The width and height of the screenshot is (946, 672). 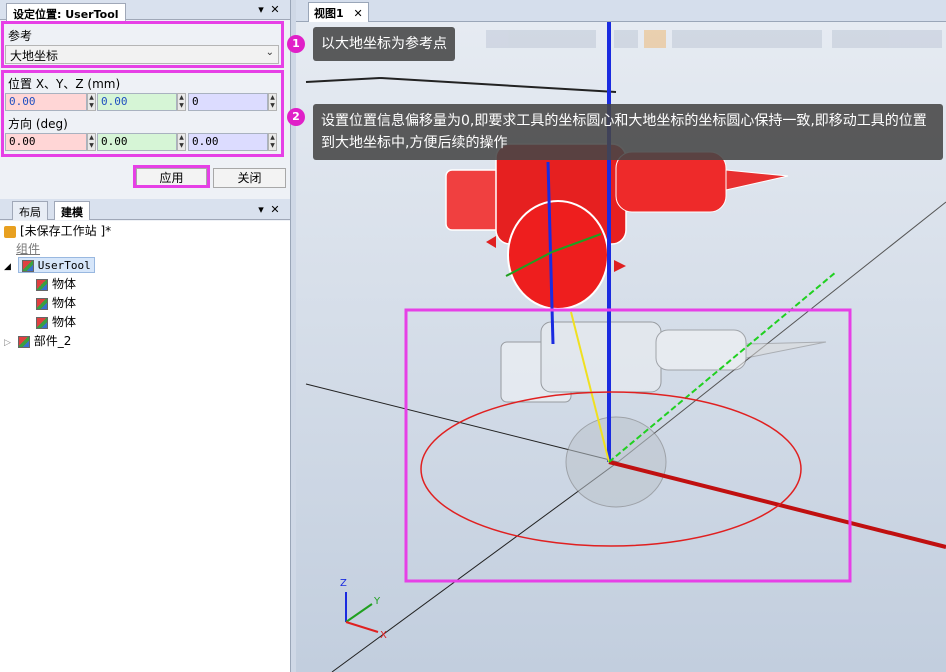 I want to click on tree-item-body-3: 物体, so click(x=56, y=322).